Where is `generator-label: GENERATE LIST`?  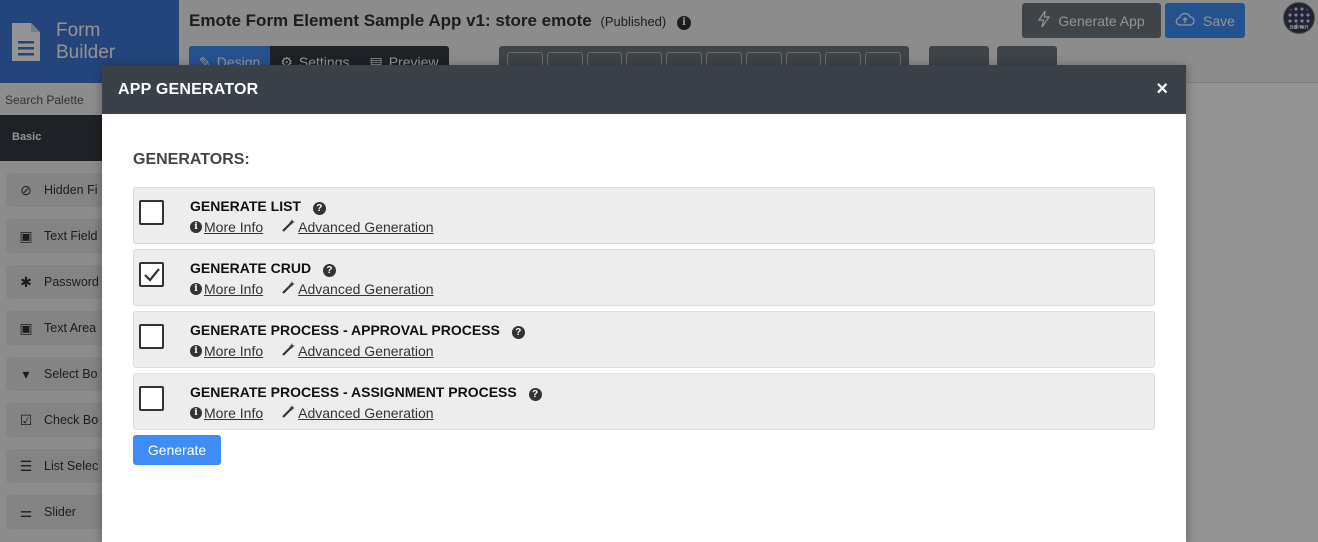 generator-label: GENERATE LIST is located at coordinates (245, 206).